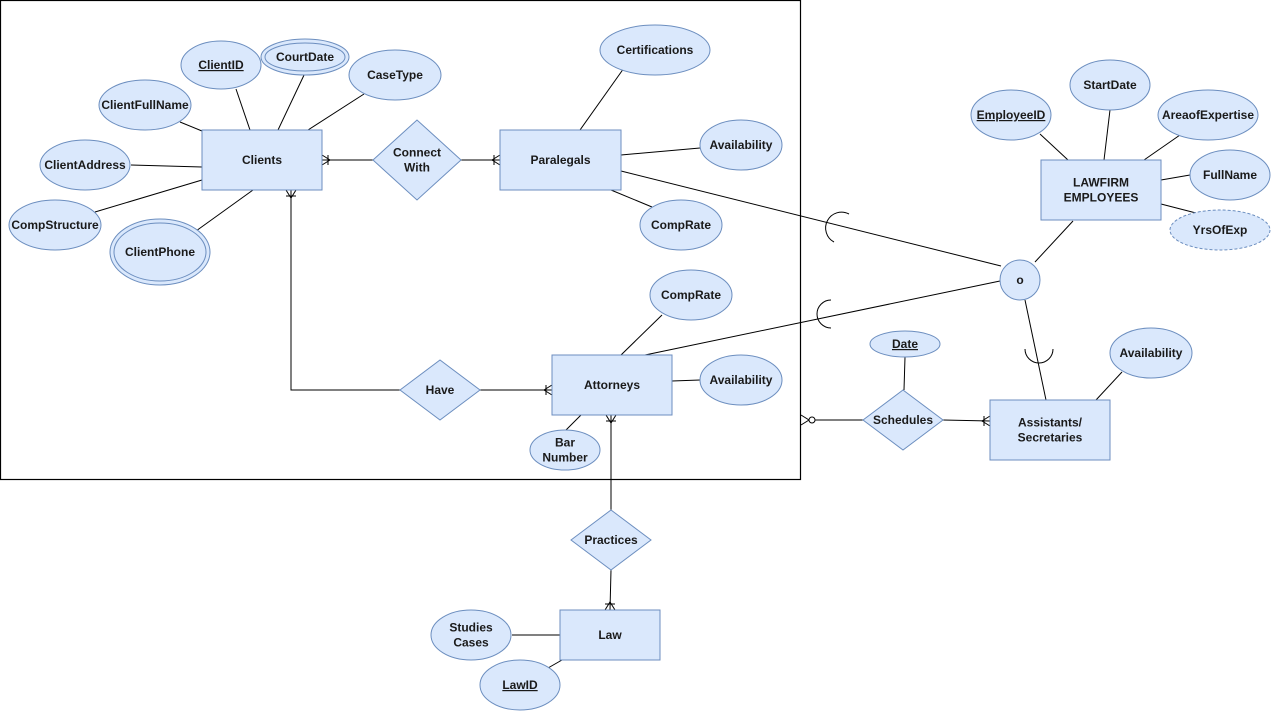 This screenshot has height=711, width=1272. I want to click on label-text: StartDate, so click(1110, 85).